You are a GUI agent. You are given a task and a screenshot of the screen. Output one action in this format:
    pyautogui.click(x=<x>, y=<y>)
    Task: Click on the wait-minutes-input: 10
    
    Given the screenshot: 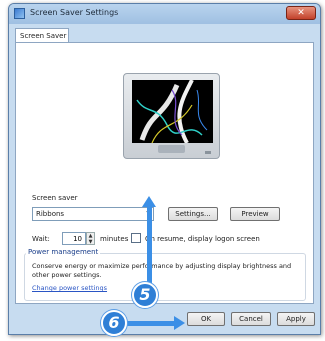 What is the action you would take?
    pyautogui.click(x=74, y=238)
    